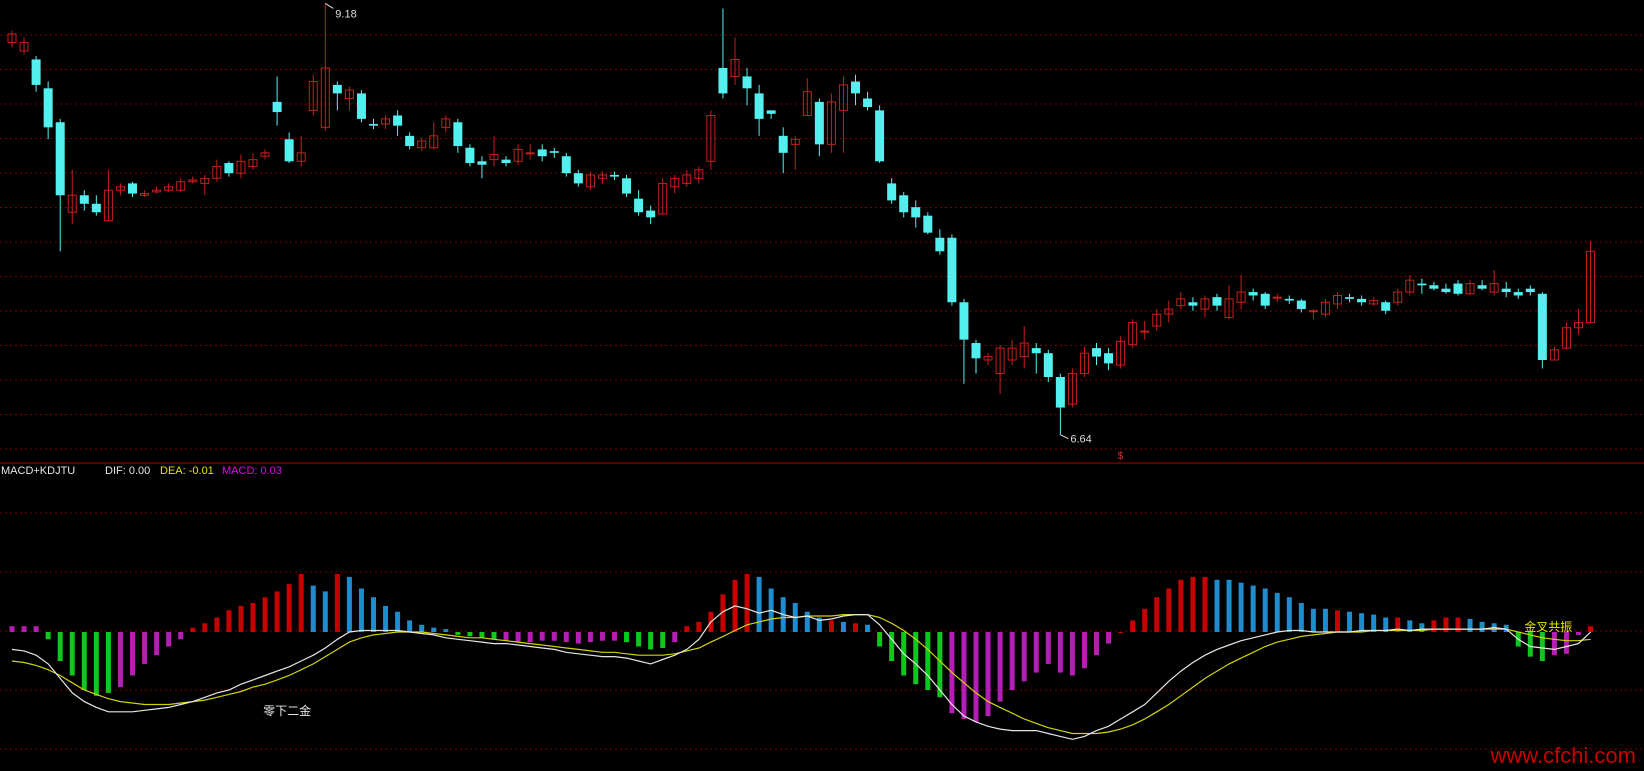  I want to click on indicator-name: MACD+KDJTU, so click(38, 471).